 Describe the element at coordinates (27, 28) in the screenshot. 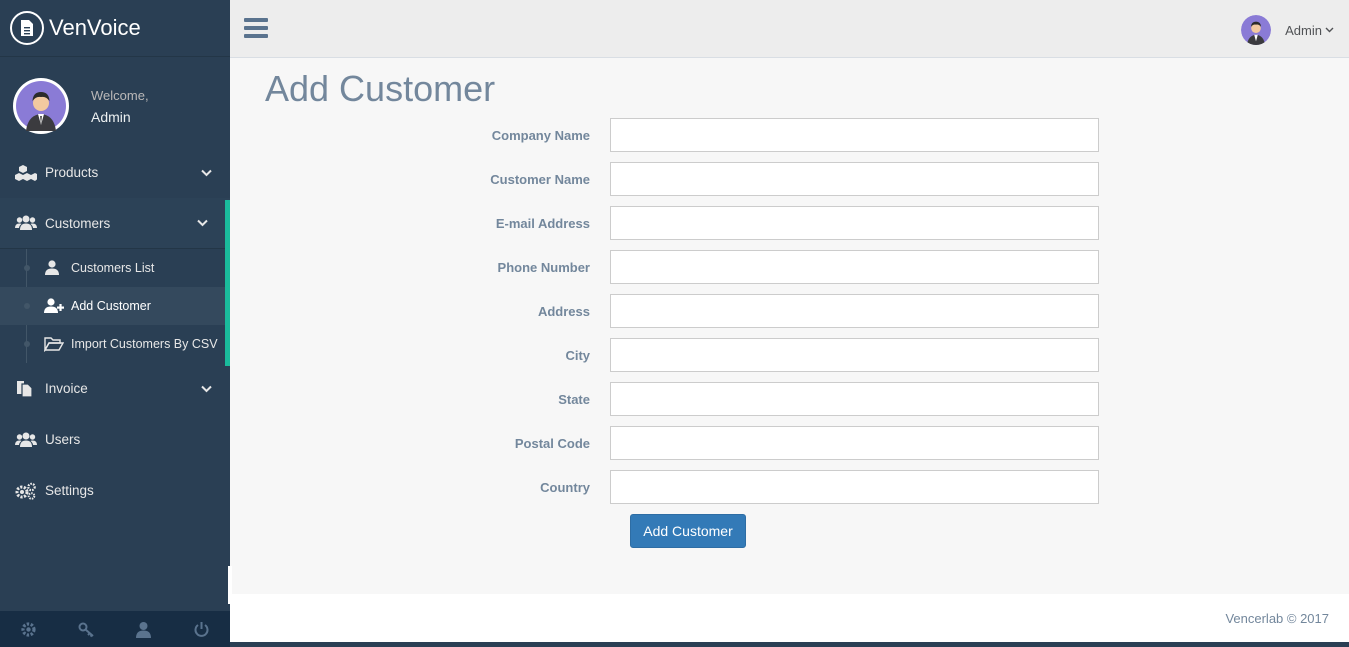

I see `document-icon` at that location.